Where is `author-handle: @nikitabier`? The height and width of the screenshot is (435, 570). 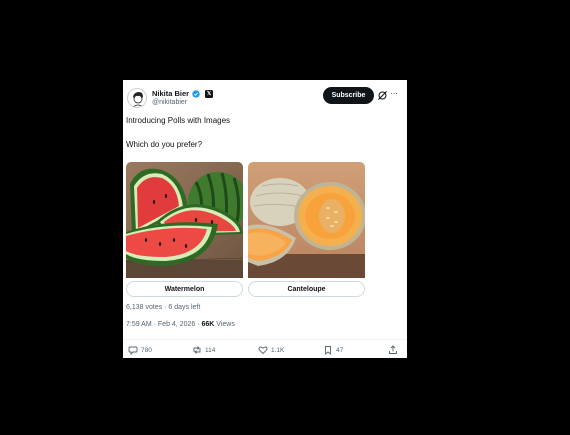 author-handle: @nikitabier is located at coordinates (169, 102).